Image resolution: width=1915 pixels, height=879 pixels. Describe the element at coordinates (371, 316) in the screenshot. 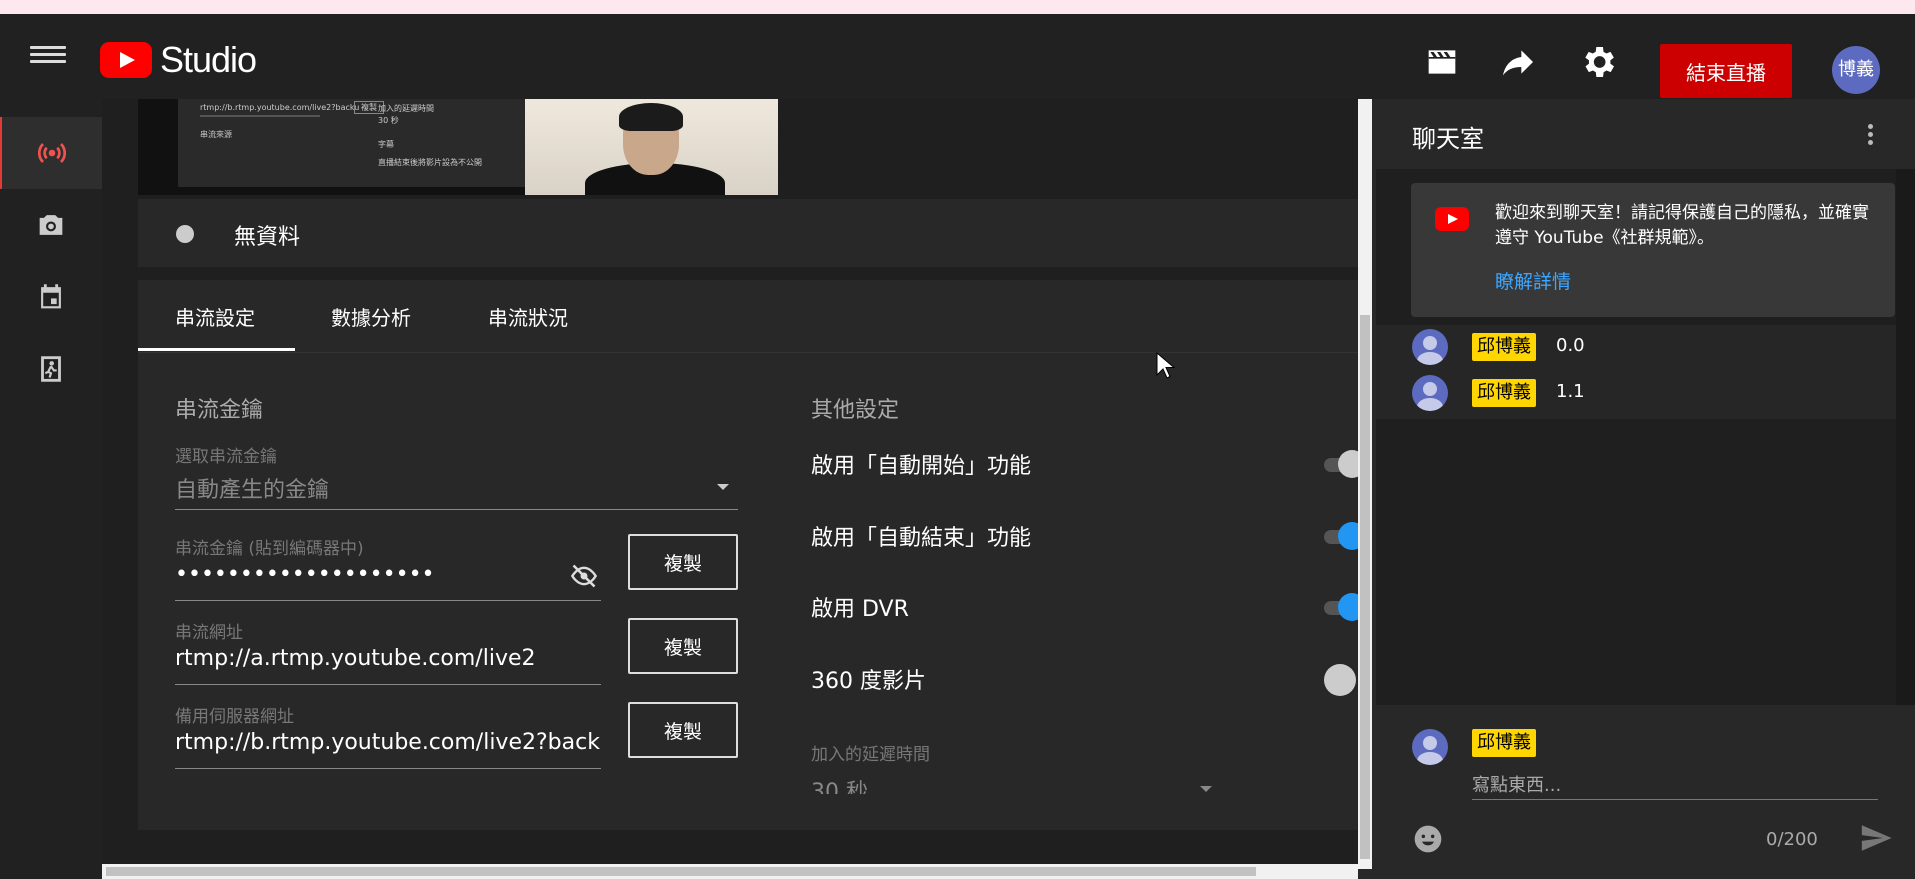

I see `tab-analytics: 數據分析` at that location.